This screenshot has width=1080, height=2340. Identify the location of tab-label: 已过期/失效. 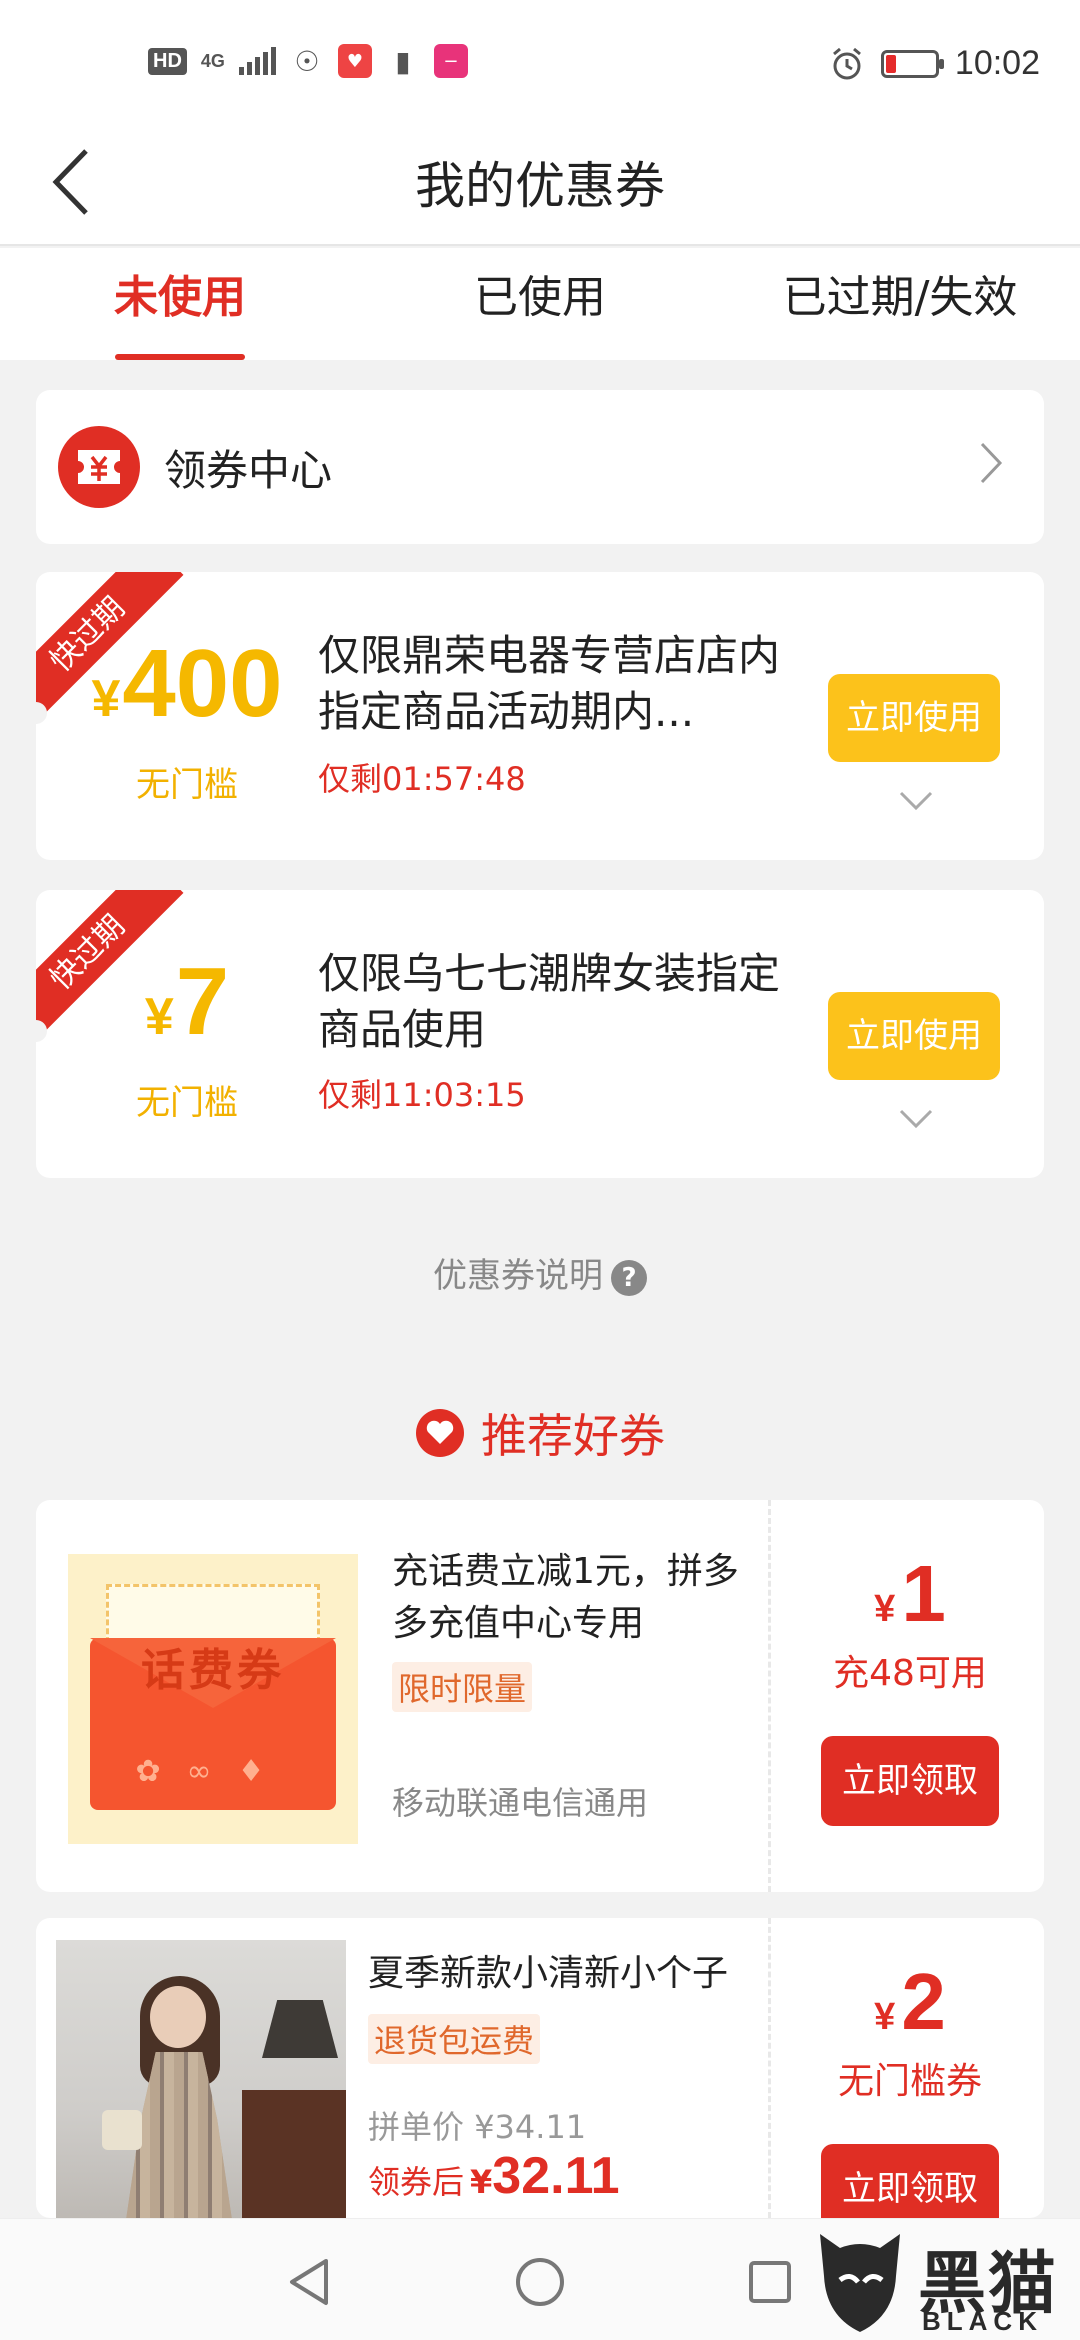
(900, 297).